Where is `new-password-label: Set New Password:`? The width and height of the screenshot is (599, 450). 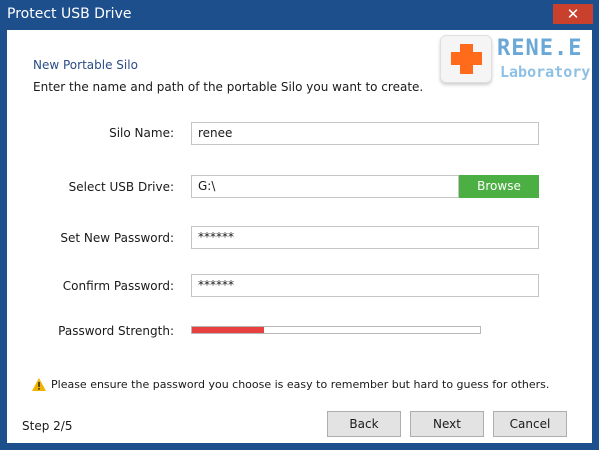 new-password-label: Set New Password: is located at coordinates (117, 238).